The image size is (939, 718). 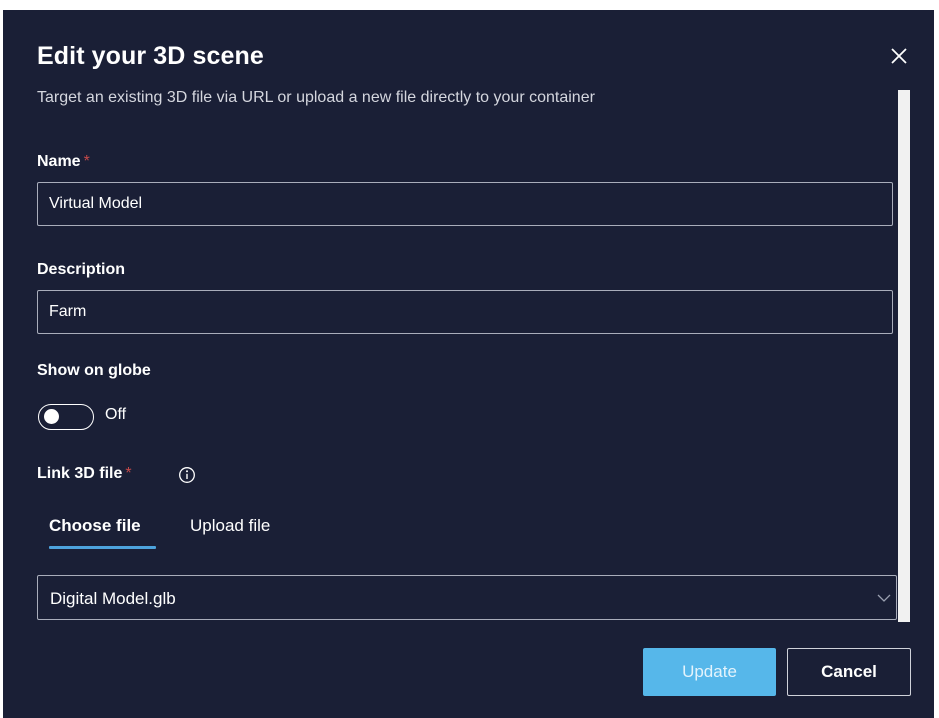 I want to click on link-3d-file-label: Link 3D file *, so click(x=84, y=474).